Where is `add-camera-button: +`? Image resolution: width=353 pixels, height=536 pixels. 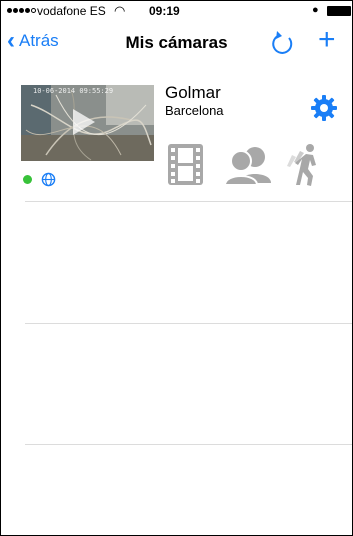 add-camera-button: + is located at coordinates (327, 40).